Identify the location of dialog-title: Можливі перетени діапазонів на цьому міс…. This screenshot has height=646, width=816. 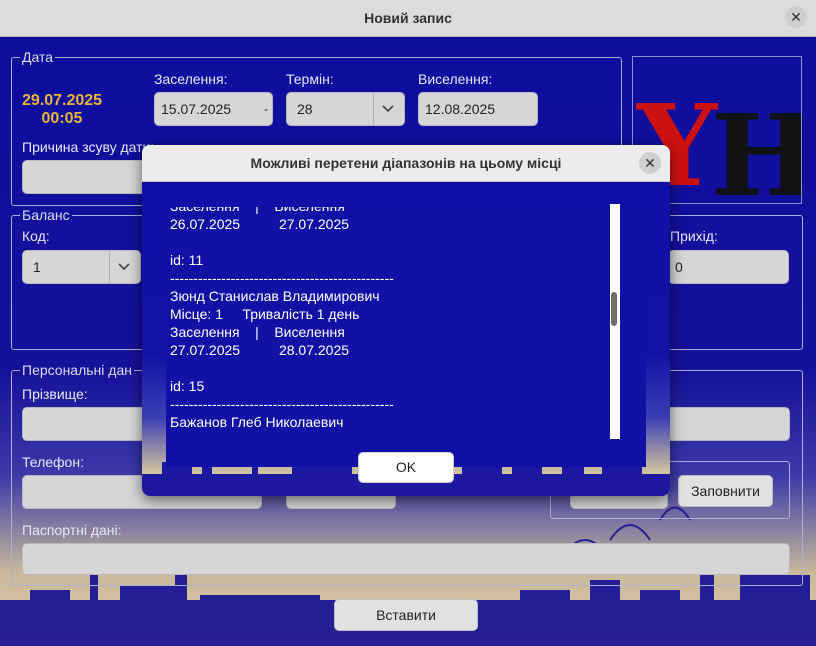
(406, 163).